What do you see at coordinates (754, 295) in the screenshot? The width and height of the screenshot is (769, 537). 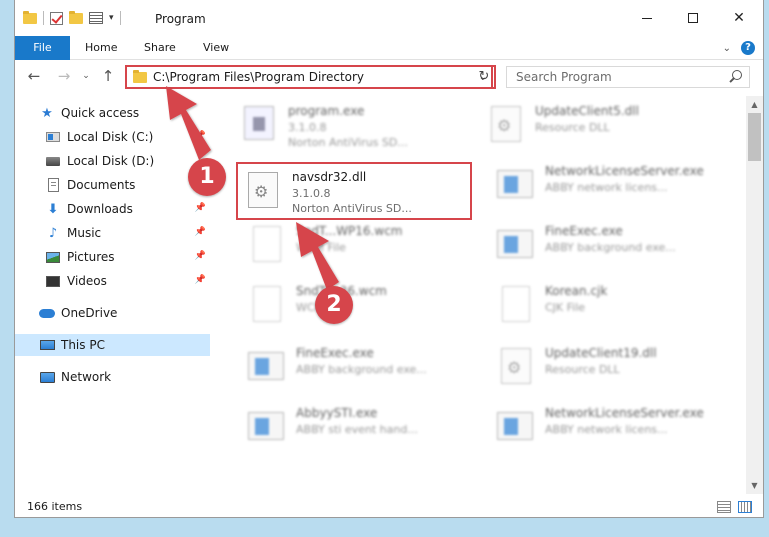 I see `vertical-scrollbar: ▲ ▼` at bounding box center [754, 295].